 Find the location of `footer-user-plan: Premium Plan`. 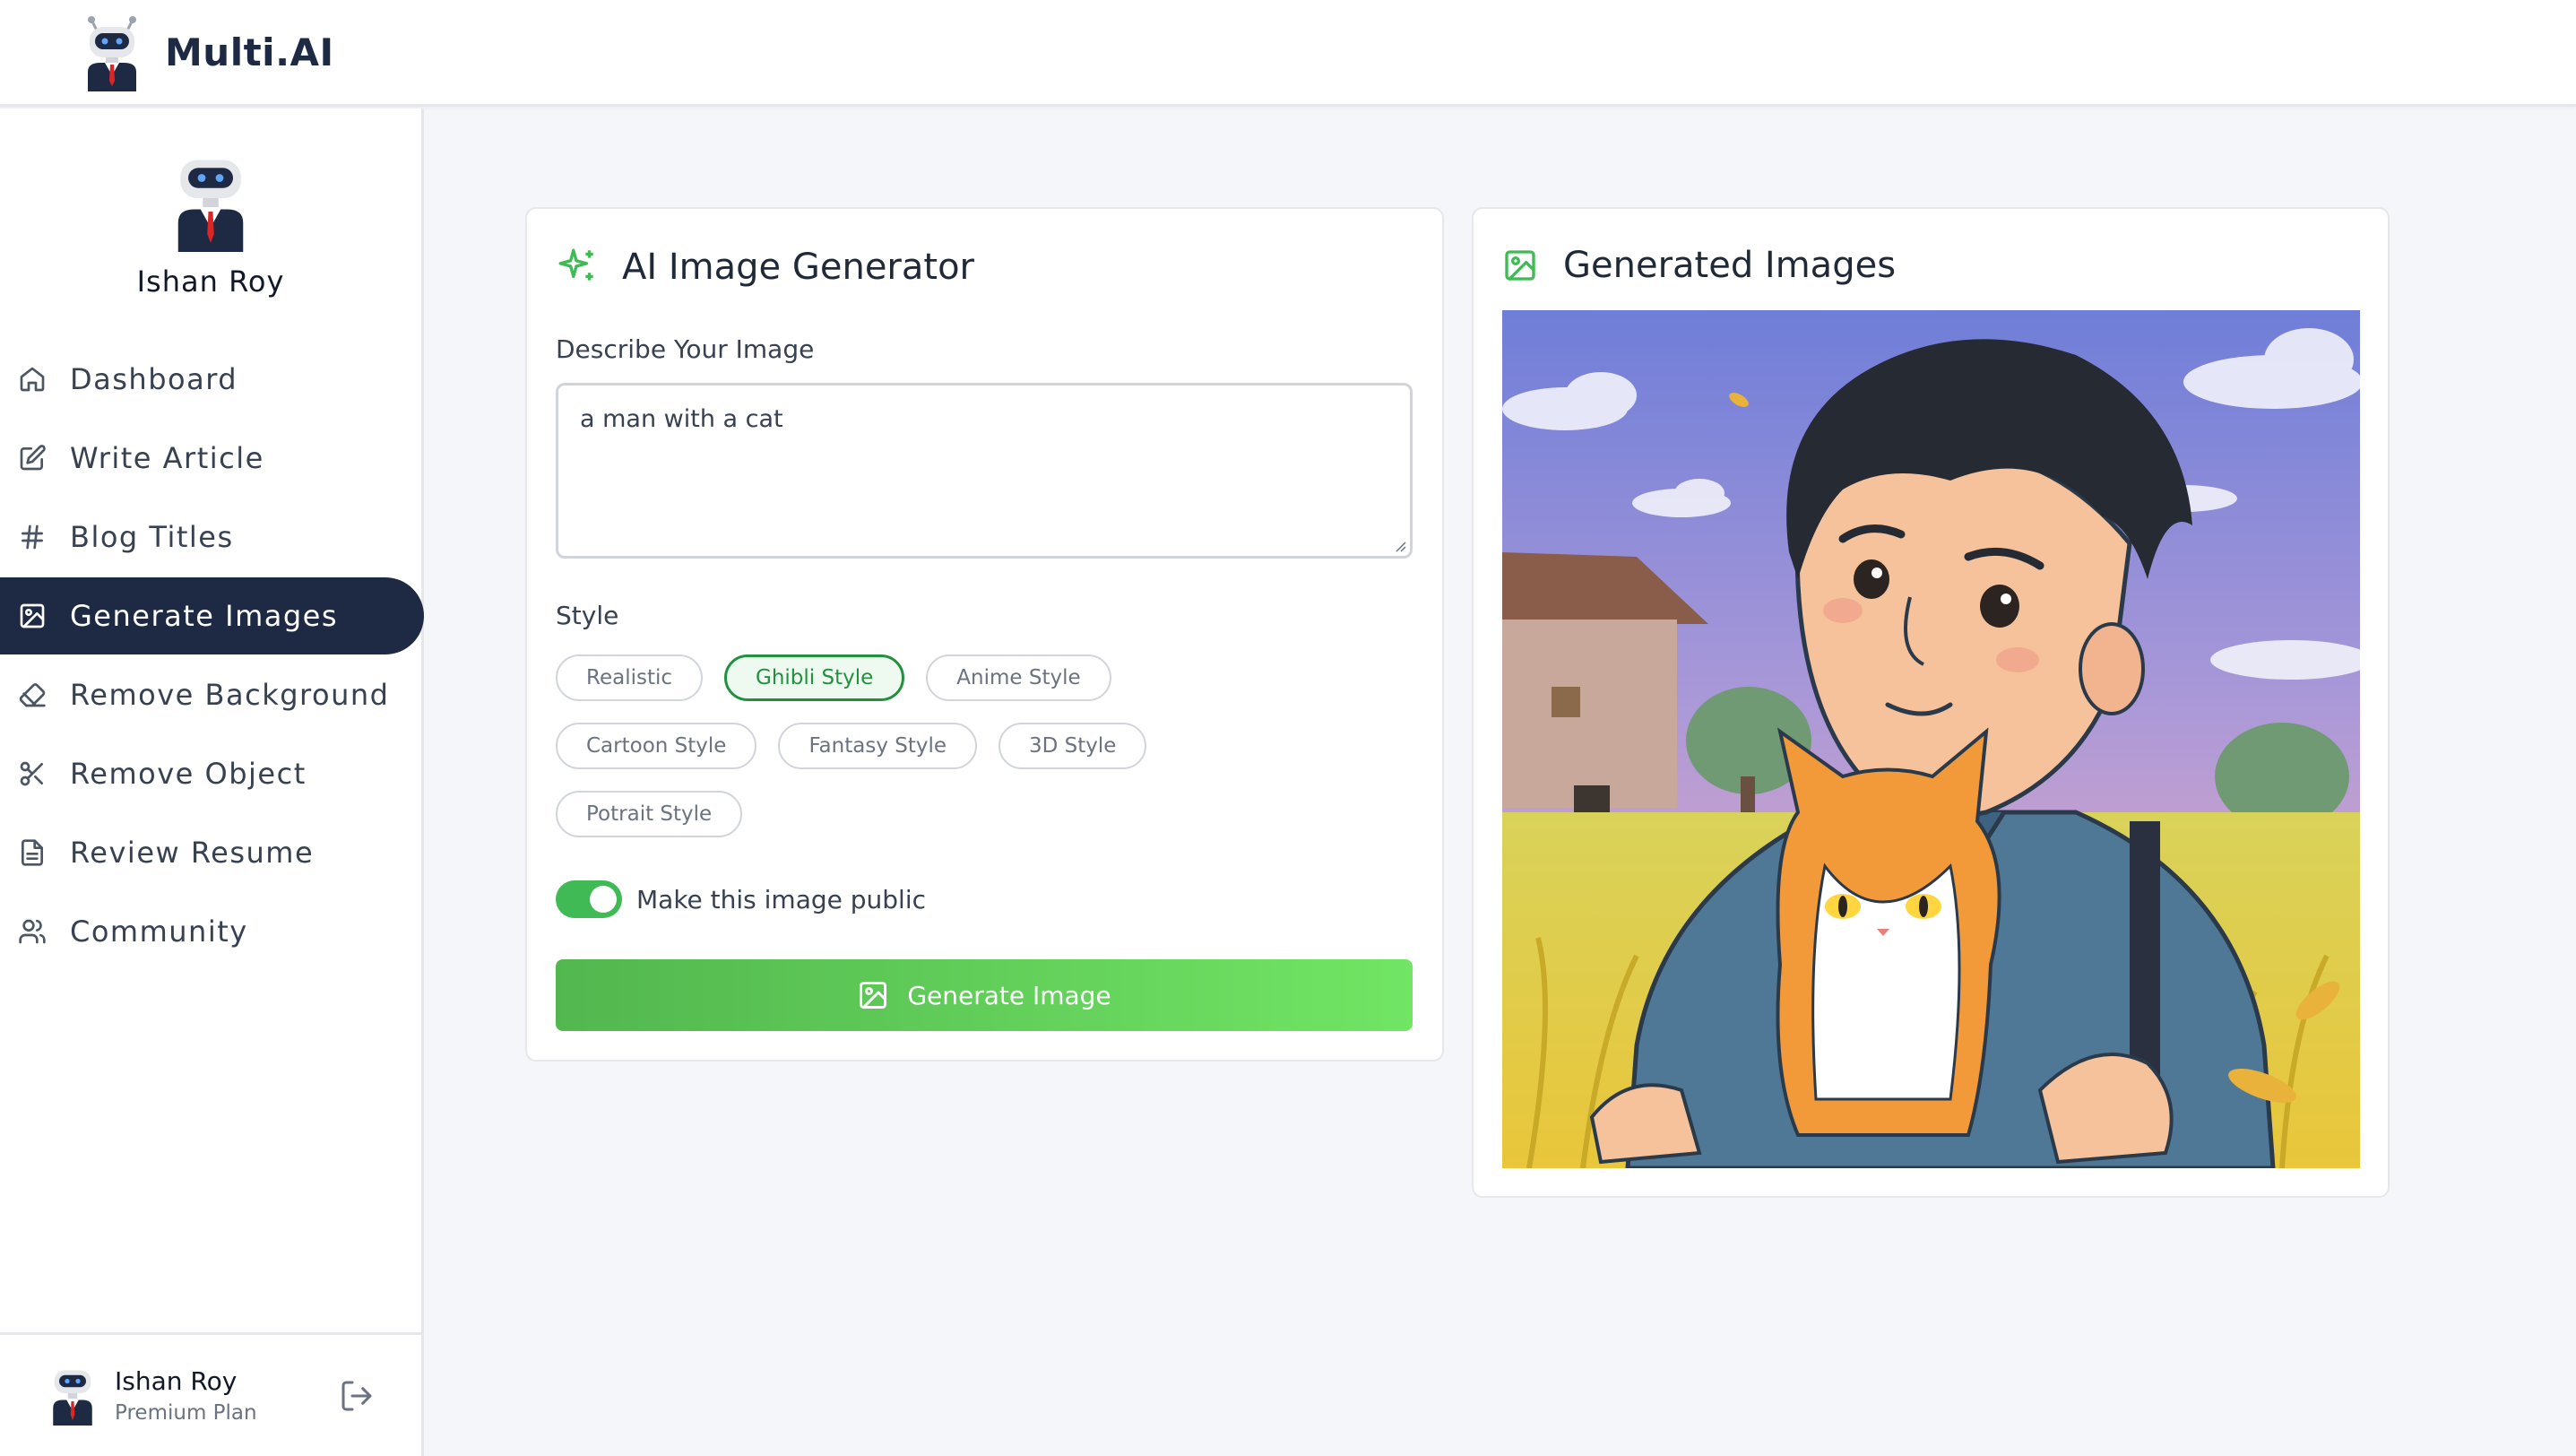

footer-user-plan: Premium Plan is located at coordinates (186, 1413).